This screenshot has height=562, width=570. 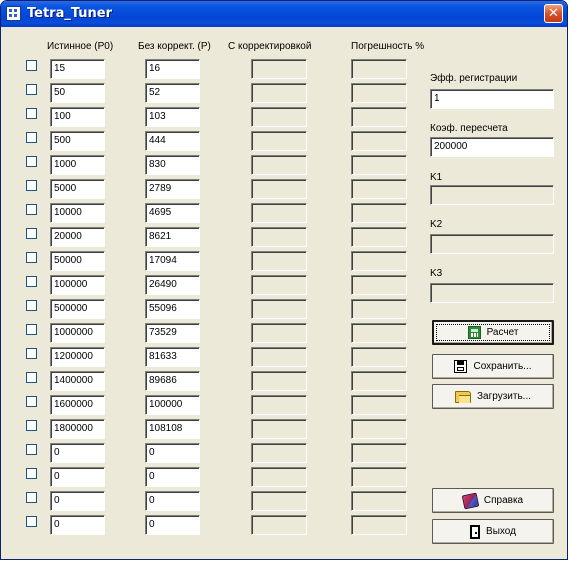 What do you see at coordinates (172, 237) in the screenshot?
I see `uncorrected-field: 8621` at bounding box center [172, 237].